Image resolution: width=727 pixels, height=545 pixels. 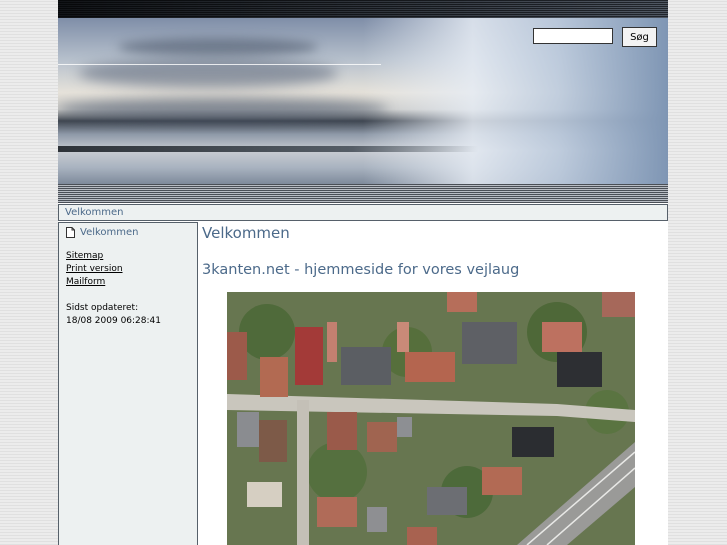 I want to click on last-updated-value: 18/08 2009 06:28:41, so click(x=113, y=321).